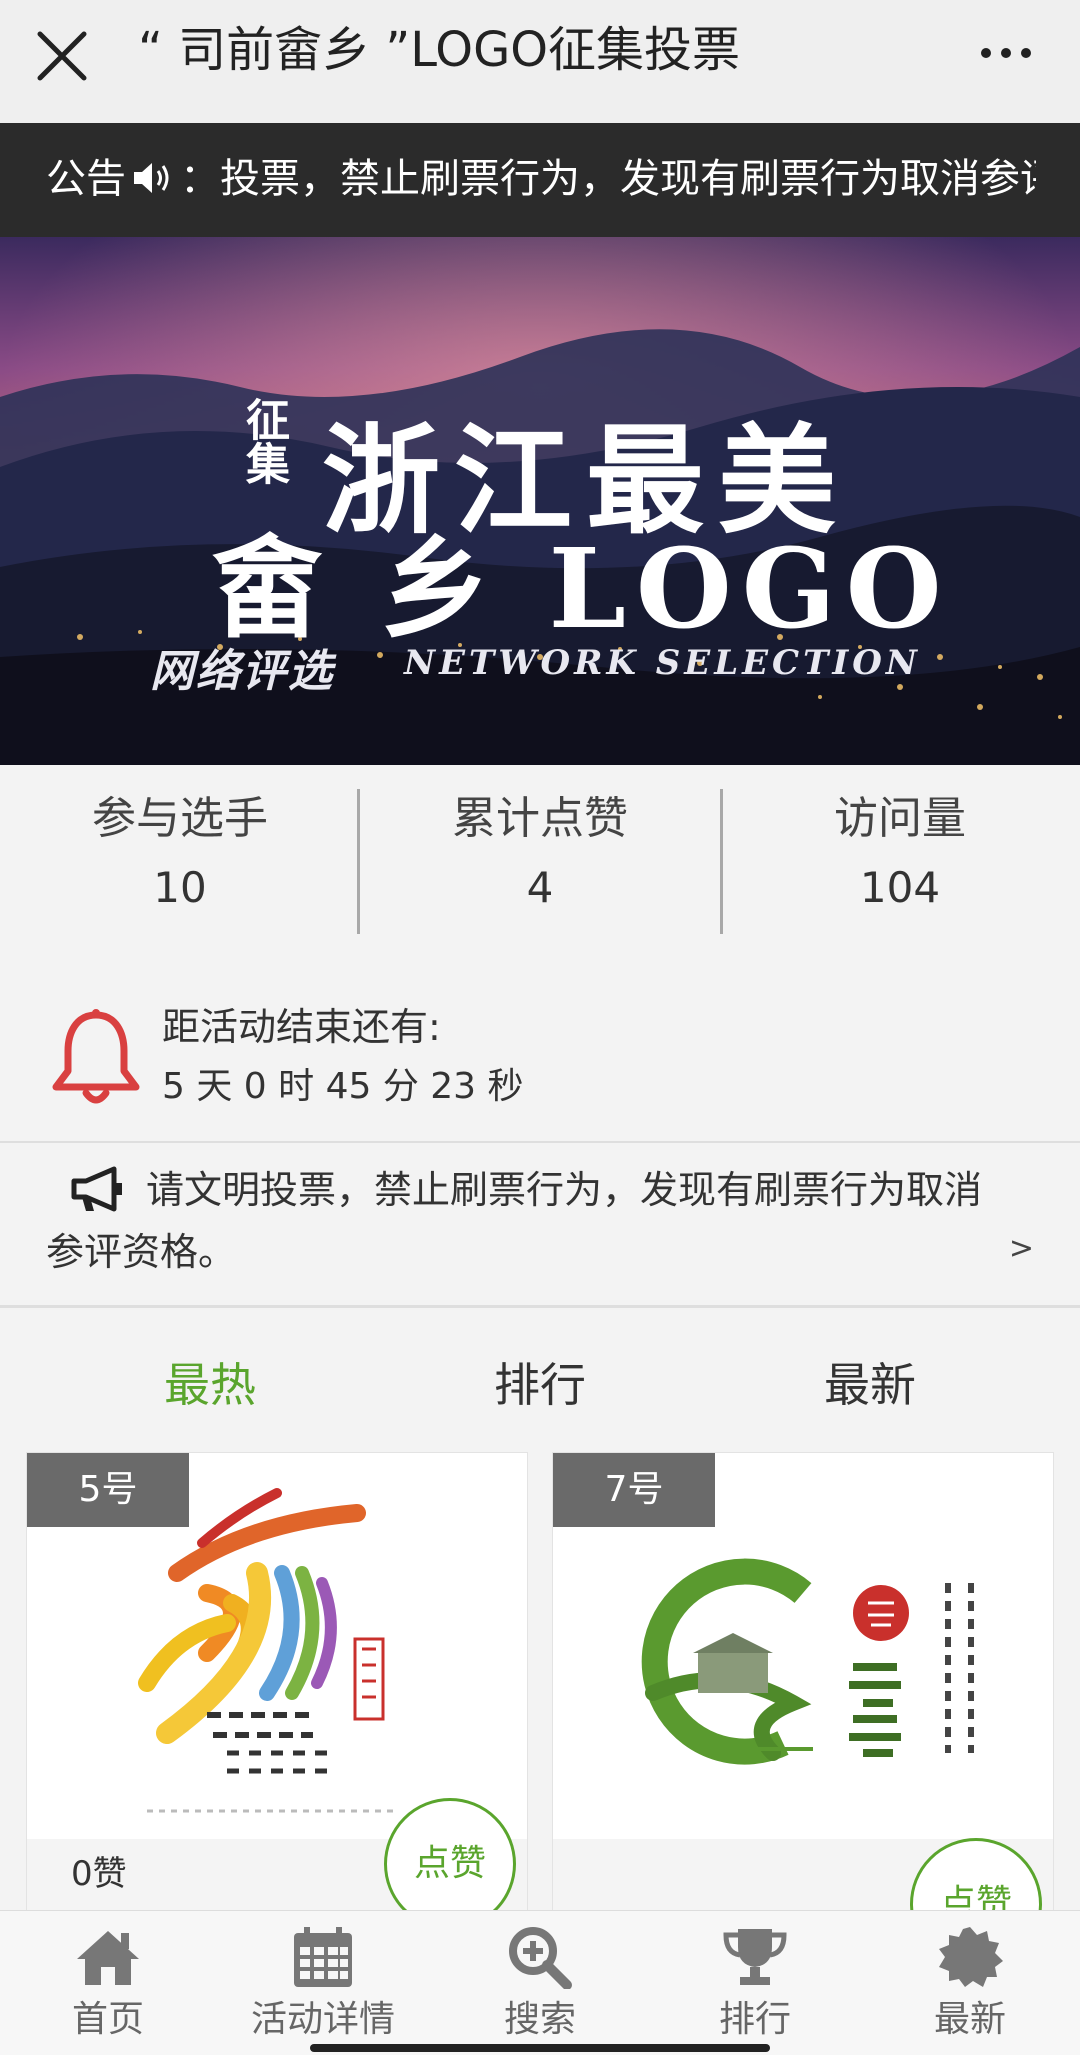 This screenshot has height=2055, width=1080. Describe the element at coordinates (540, 2048) in the screenshot. I see `home-indicator` at that location.